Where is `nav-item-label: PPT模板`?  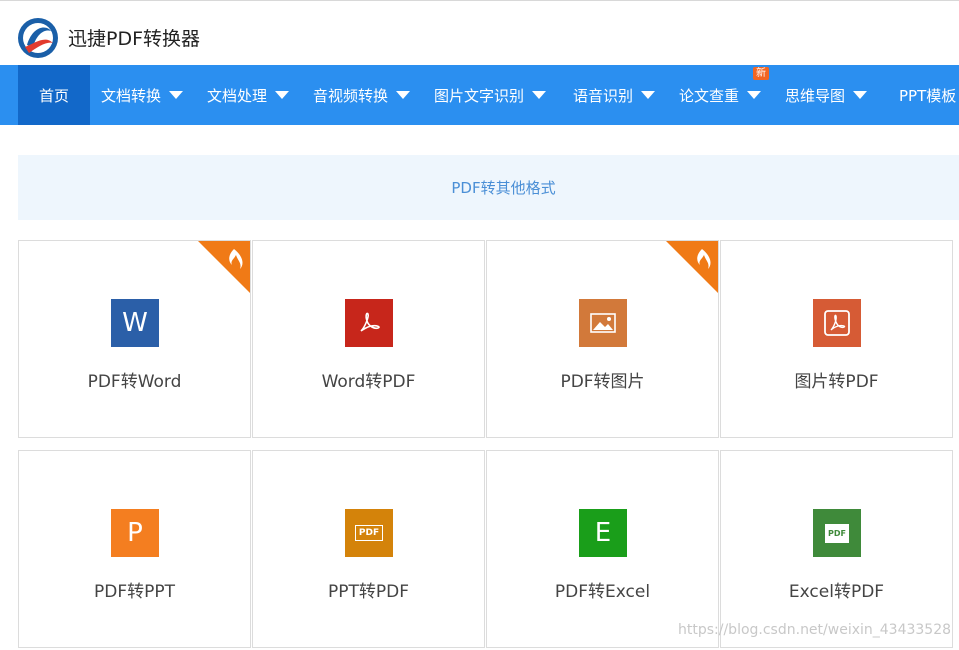 nav-item-label: PPT模板 is located at coordinates (928, 95).